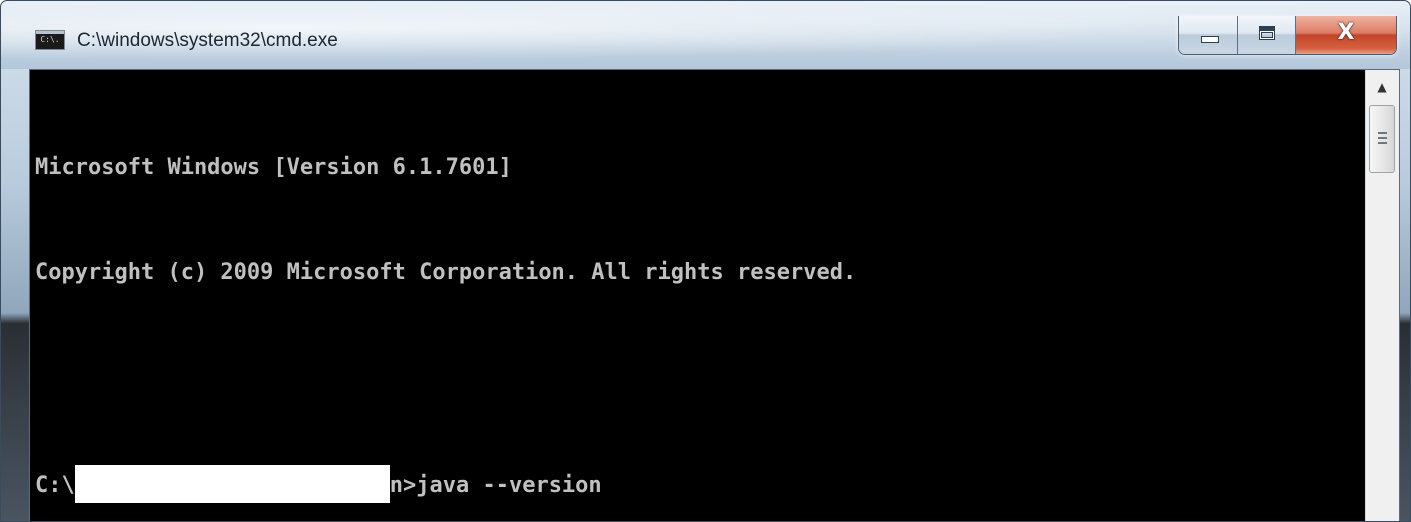 The height and width of the screenshot is (522, 1411). What do you see at coordinates (700, 484) in the screenshot?
I see `console-line-command: C:\ n>java --version` at bounding box center [700, 484].